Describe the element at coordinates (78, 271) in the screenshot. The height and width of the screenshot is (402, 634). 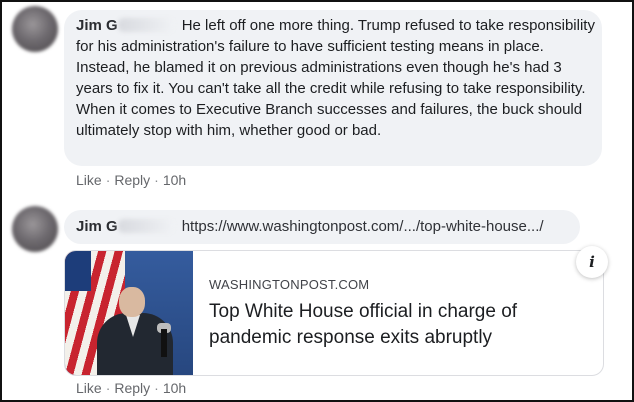
I see `flag-canton` at that location.